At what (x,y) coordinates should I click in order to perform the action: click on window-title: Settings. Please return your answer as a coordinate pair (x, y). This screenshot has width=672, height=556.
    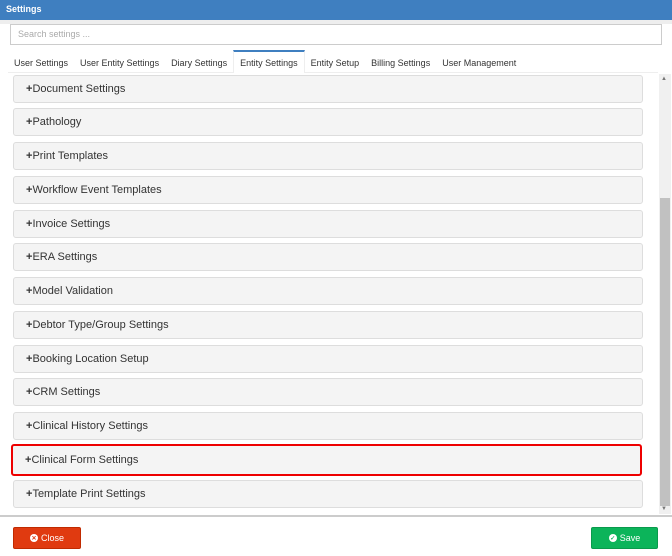
    Looking at the image, I should click on (336, 10).